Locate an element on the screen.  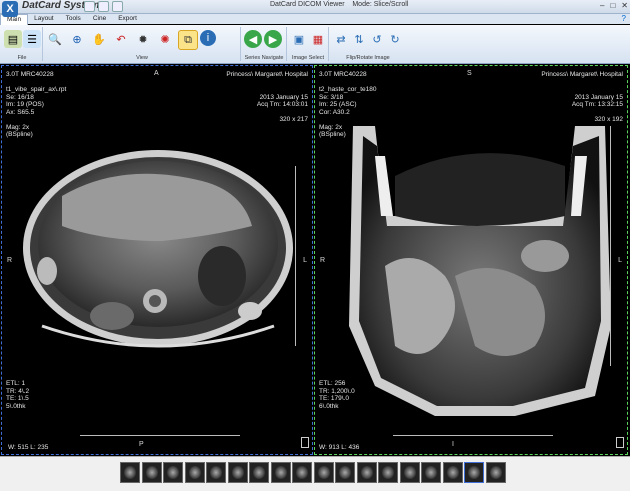
overlay-te: TE: 1\.5 is located at coordinates (17, 398).